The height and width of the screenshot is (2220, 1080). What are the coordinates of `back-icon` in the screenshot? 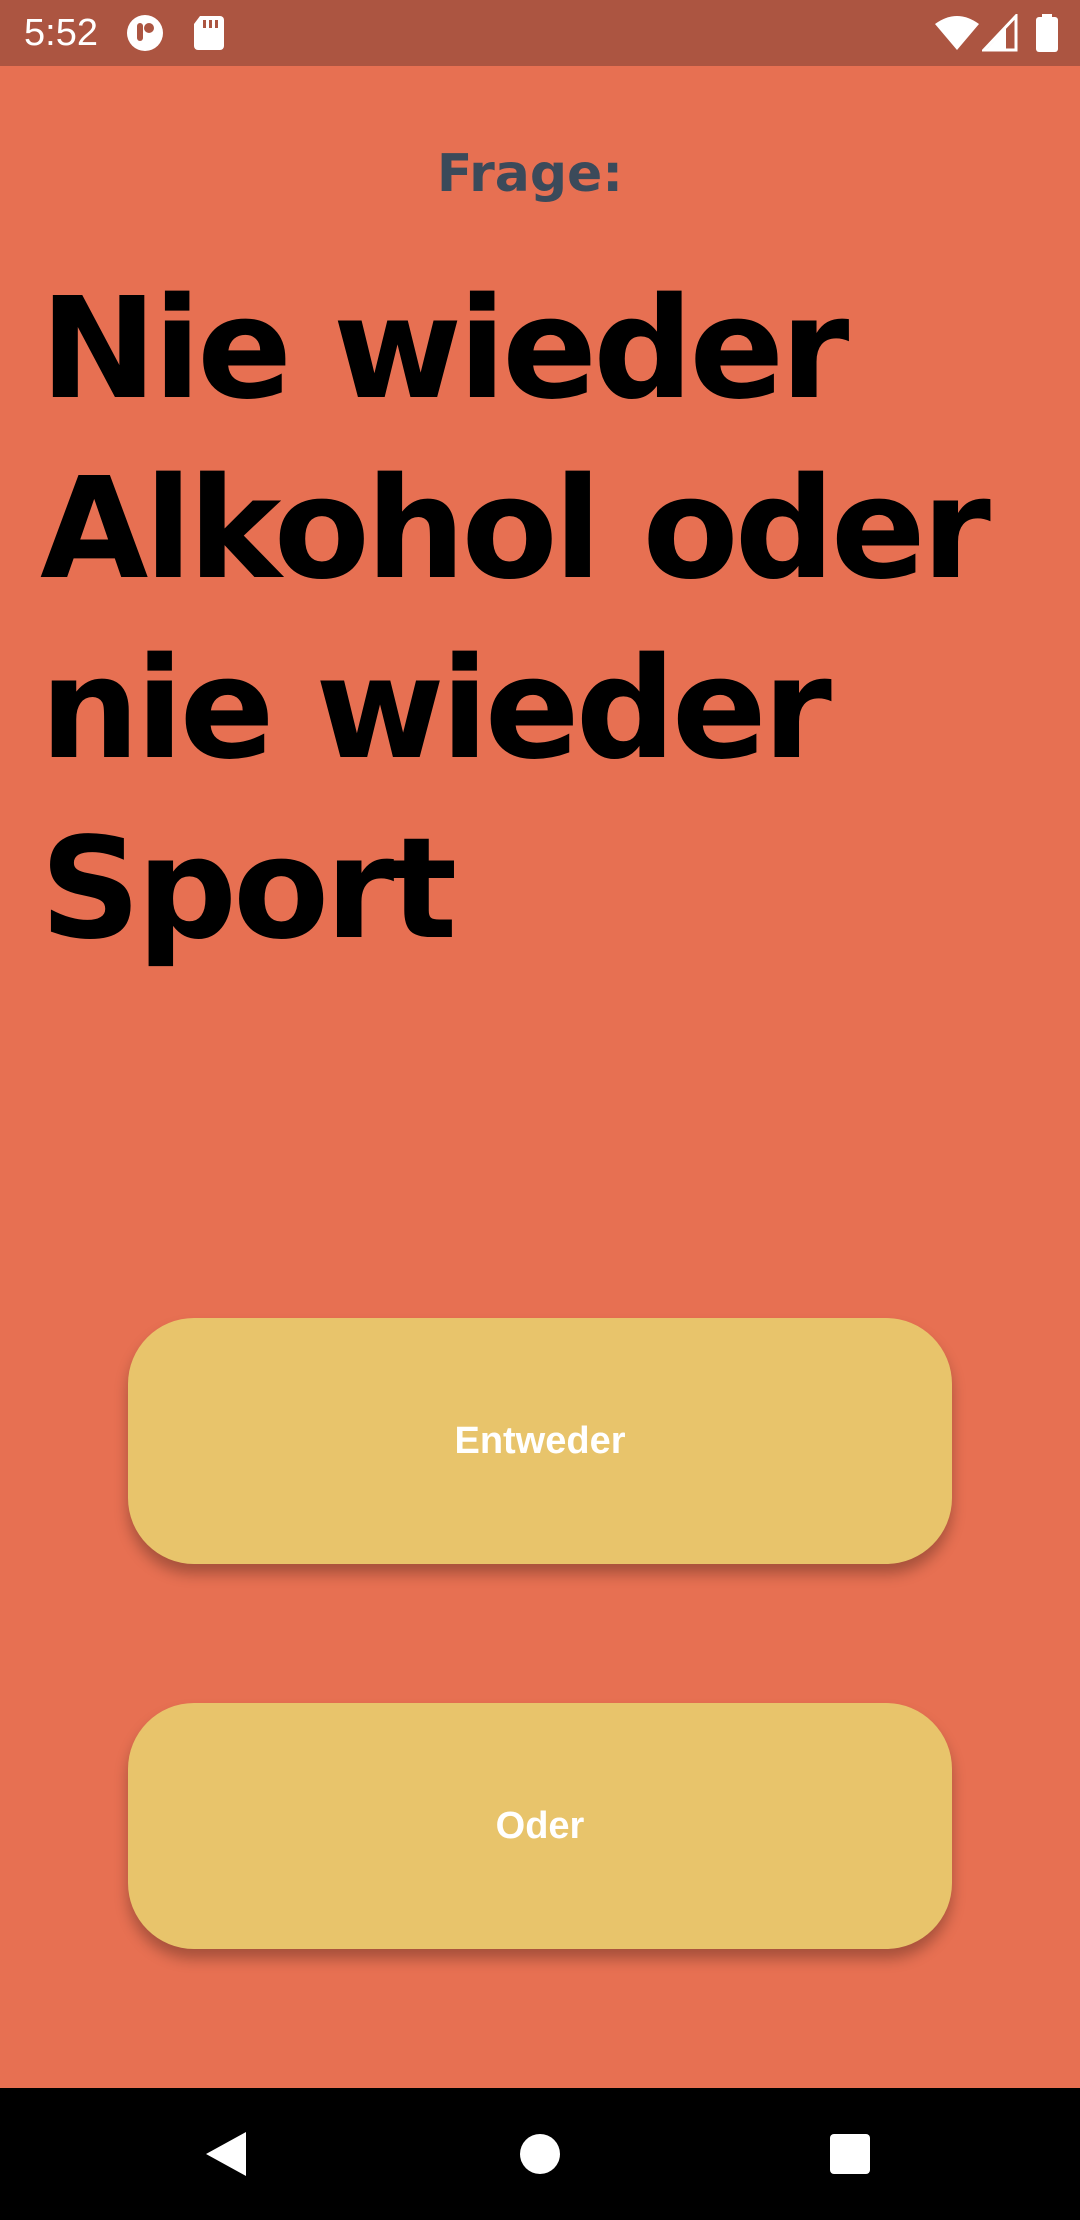 It's located at (226, 2154).